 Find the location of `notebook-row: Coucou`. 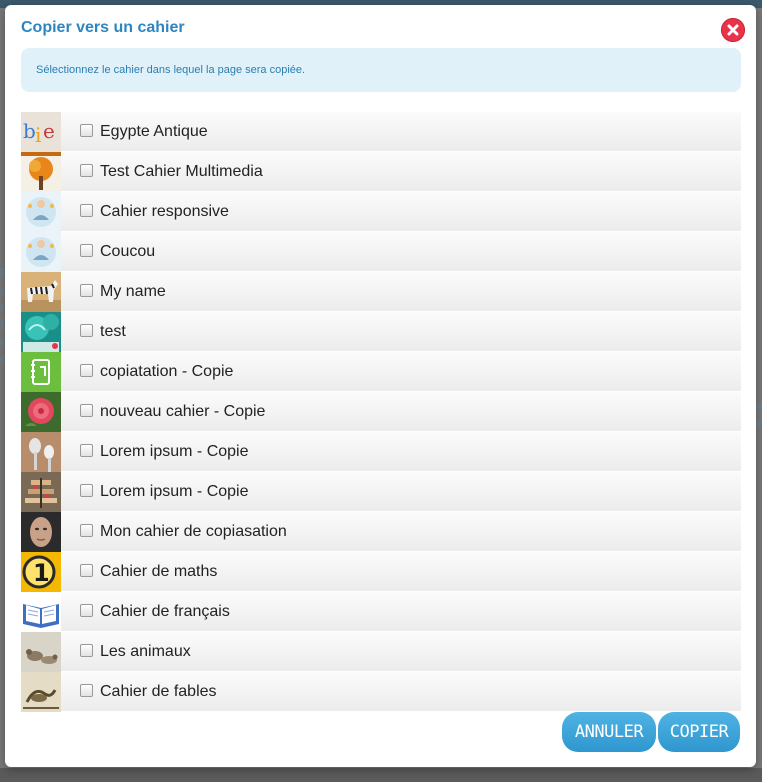

notebook-row: Coucou is located at coordinates (381, 252).